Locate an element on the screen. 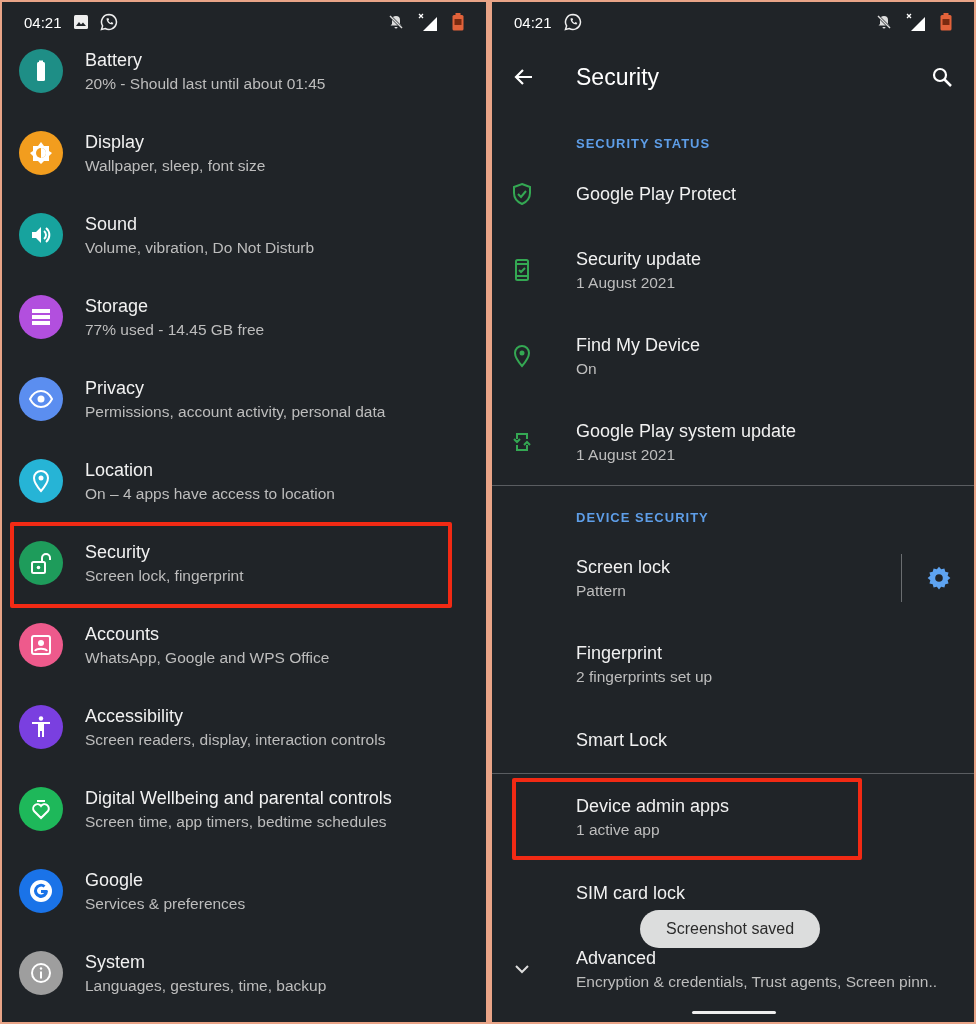 The image size is (976, 1024). item-subtitle: Languages, gestures, time, backup is located at coordinates (206, 985).